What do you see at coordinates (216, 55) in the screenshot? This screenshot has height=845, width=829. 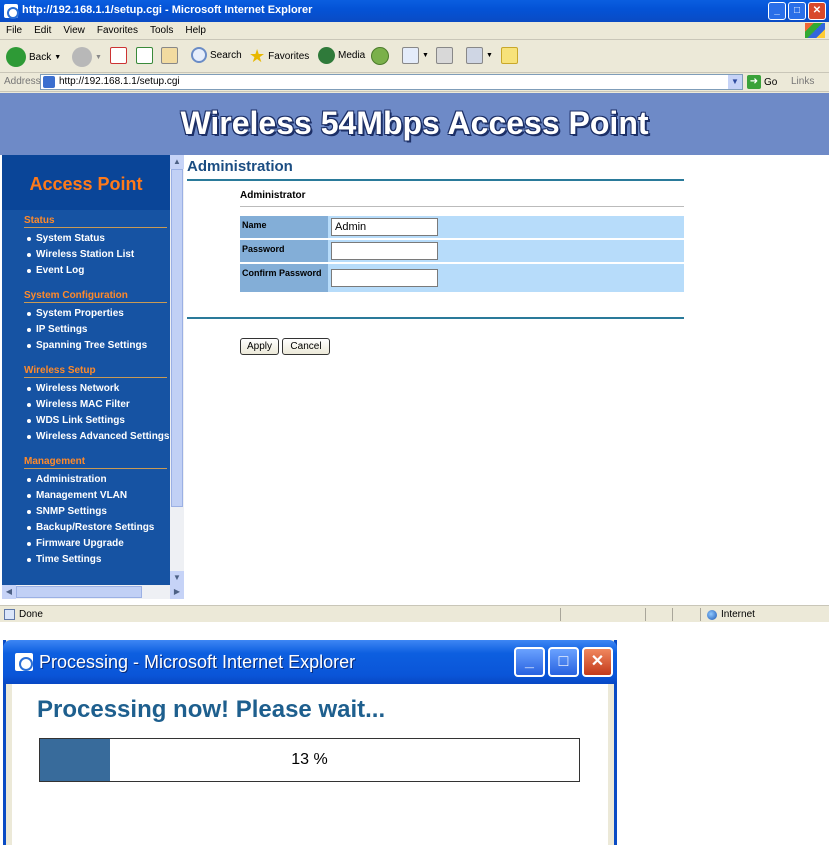 I see `search-button: Search` at bounding box center [216, 55].